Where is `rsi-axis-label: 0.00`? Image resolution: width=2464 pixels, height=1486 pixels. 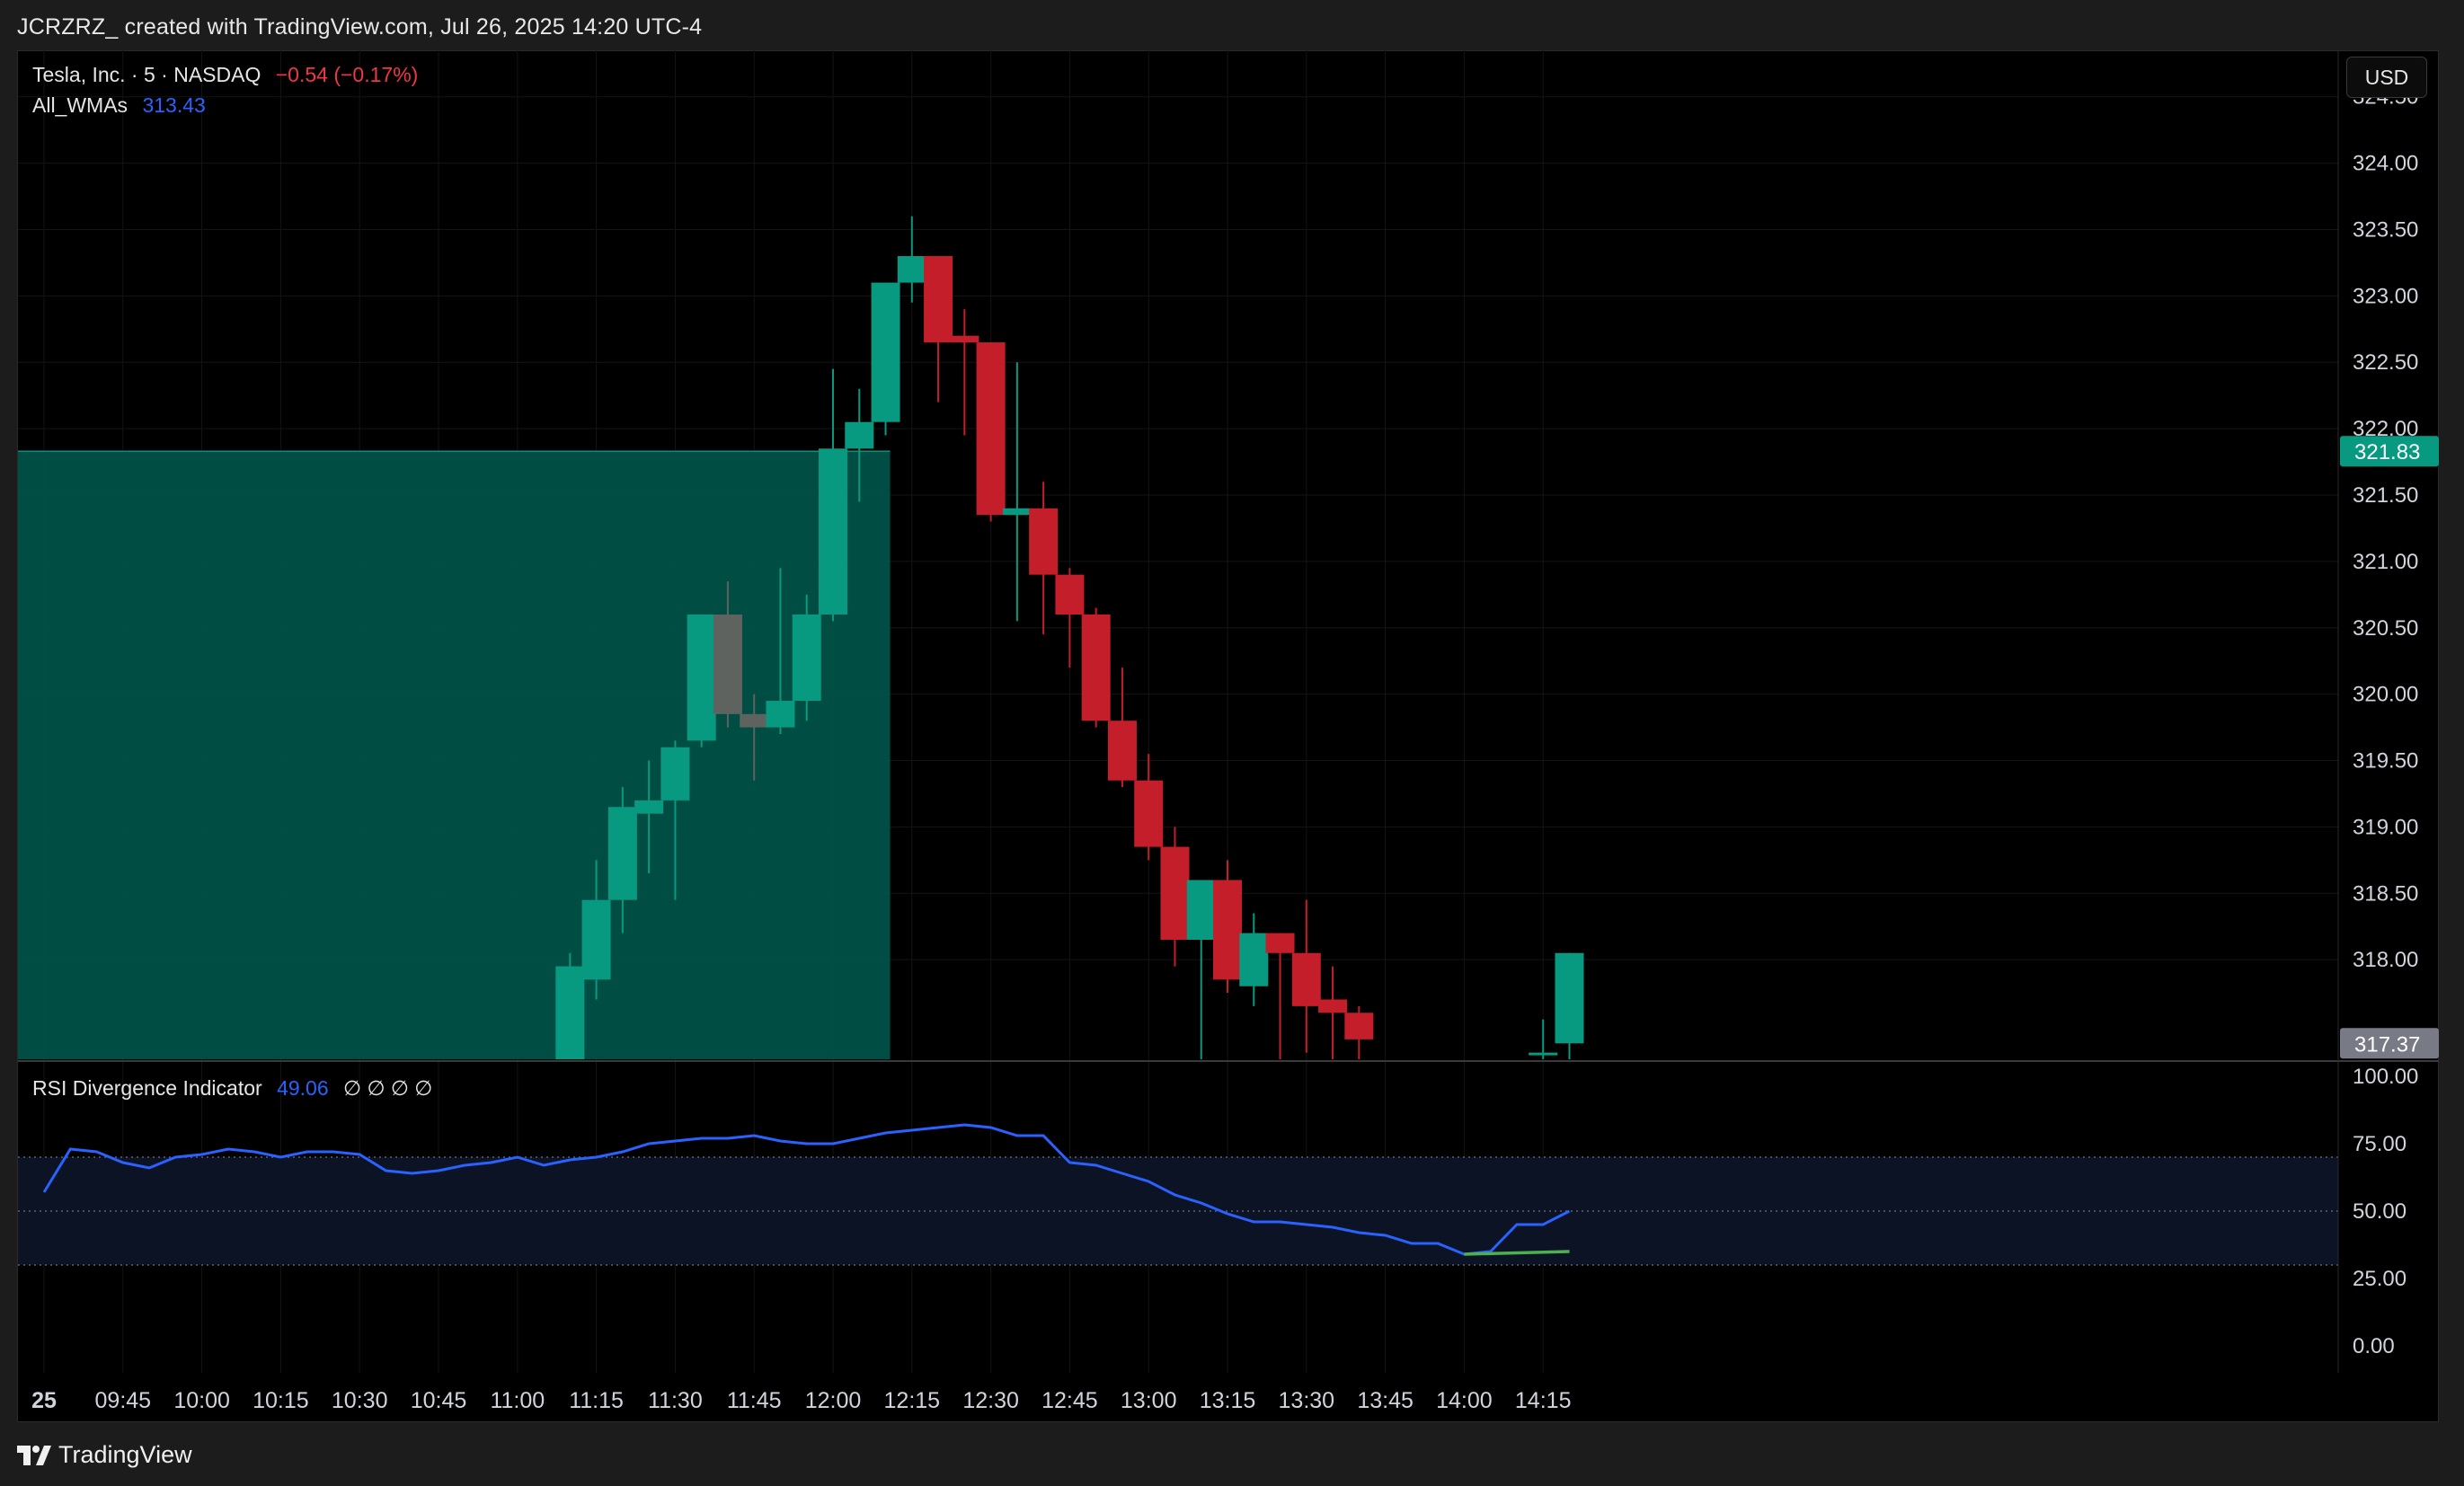
rsi-axis-label: 0.00 is located at coordinates (2374, 1346).